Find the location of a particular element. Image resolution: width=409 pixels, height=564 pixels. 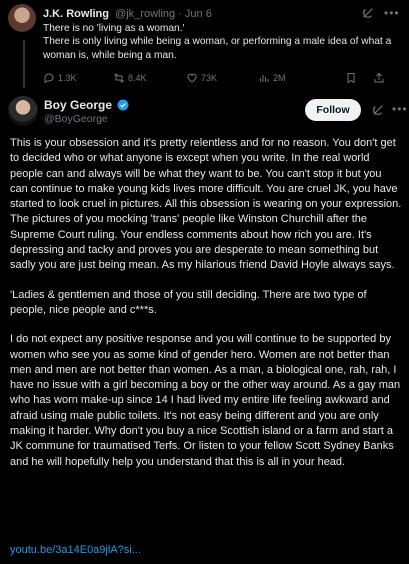

share-button is located at coordinates (379, 78).